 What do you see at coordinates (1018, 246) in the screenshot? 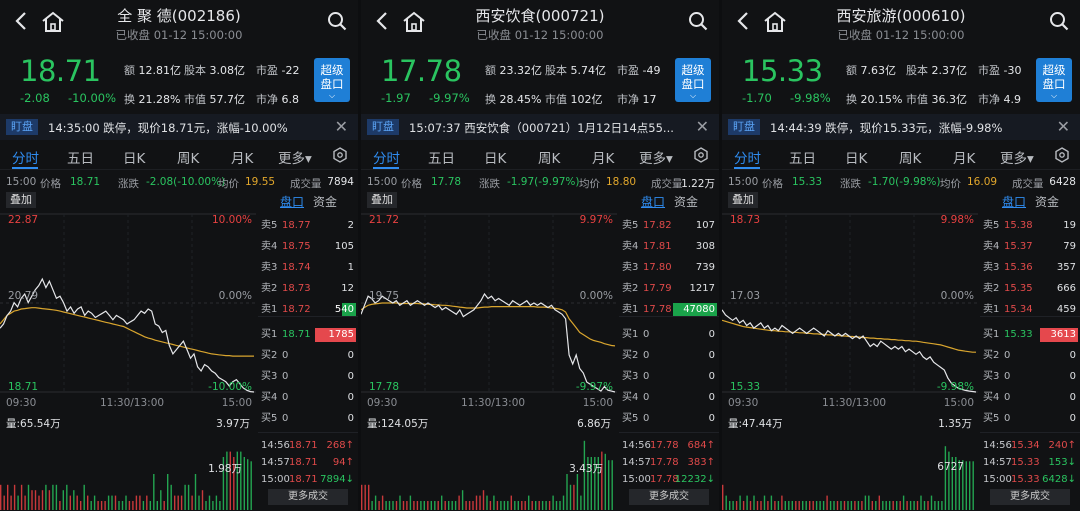
I see `row-price: 15.37` at bounding box center [1018, 246].